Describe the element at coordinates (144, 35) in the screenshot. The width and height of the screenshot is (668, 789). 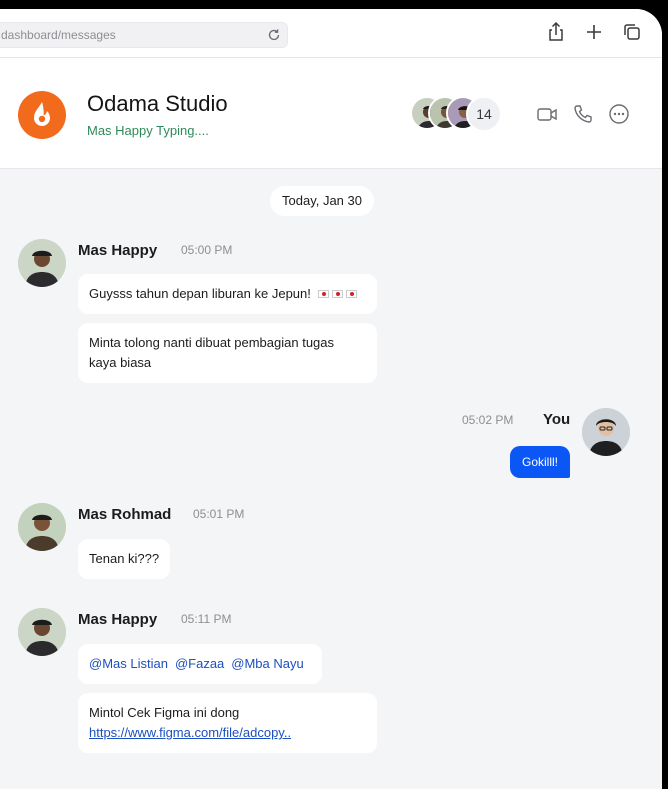
I see `address-bar: dashboard/messages` at that location.